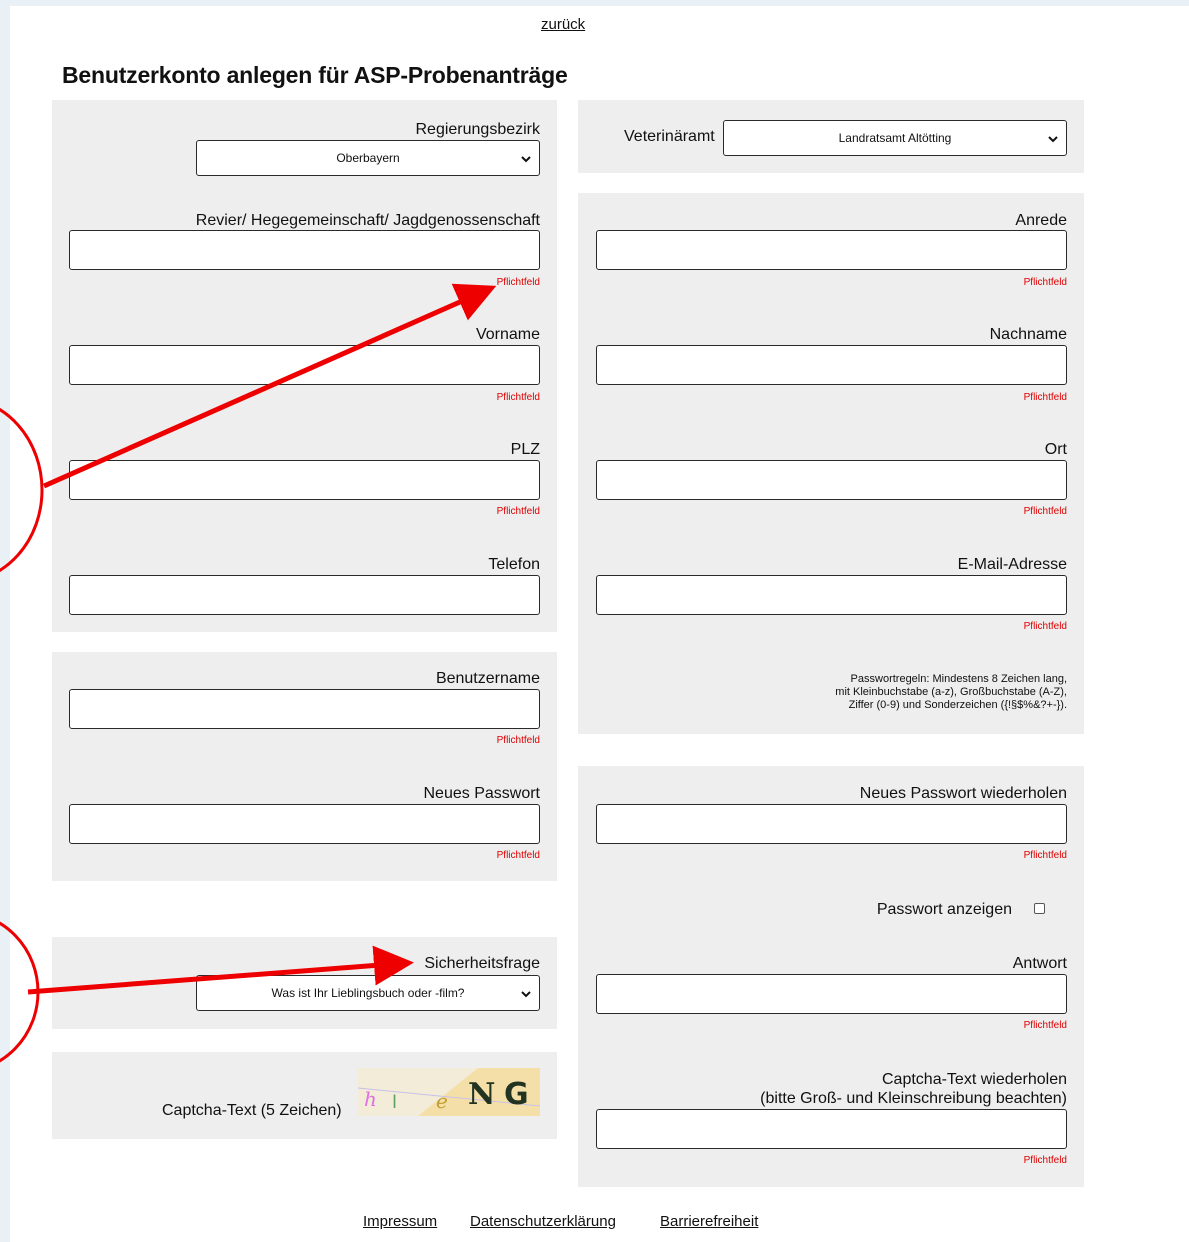 This screenshot has width=1189, height=1242. I want to click on passwort-wiederholen-required-hint: Pflichtfeld, so click(1045, 855).